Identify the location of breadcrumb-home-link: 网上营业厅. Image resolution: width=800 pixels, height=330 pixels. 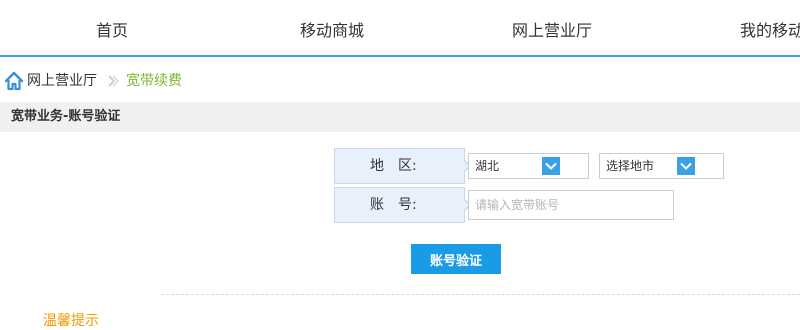
(62, 81).